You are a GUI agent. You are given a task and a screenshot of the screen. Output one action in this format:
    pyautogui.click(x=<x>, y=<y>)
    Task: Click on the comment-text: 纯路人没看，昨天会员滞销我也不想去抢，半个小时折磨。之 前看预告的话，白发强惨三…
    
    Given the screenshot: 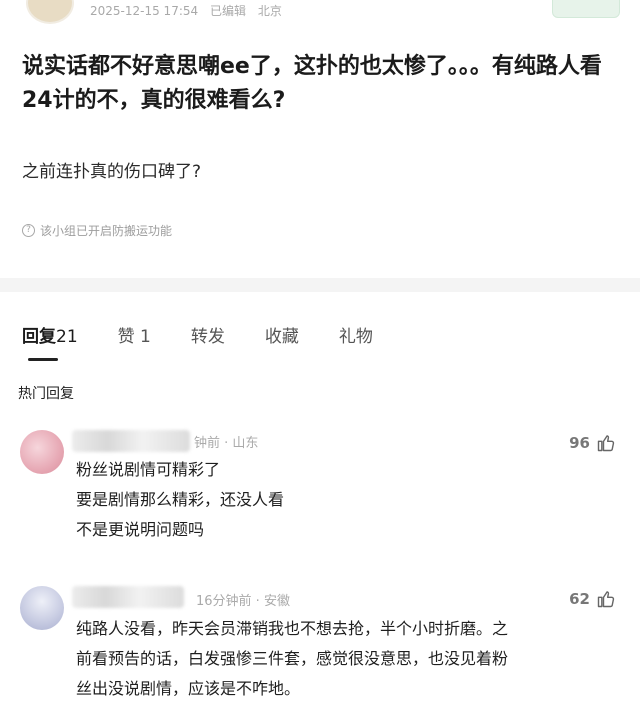 What is the action you would take?
    pyautogui.click(x=292, y=659)
    